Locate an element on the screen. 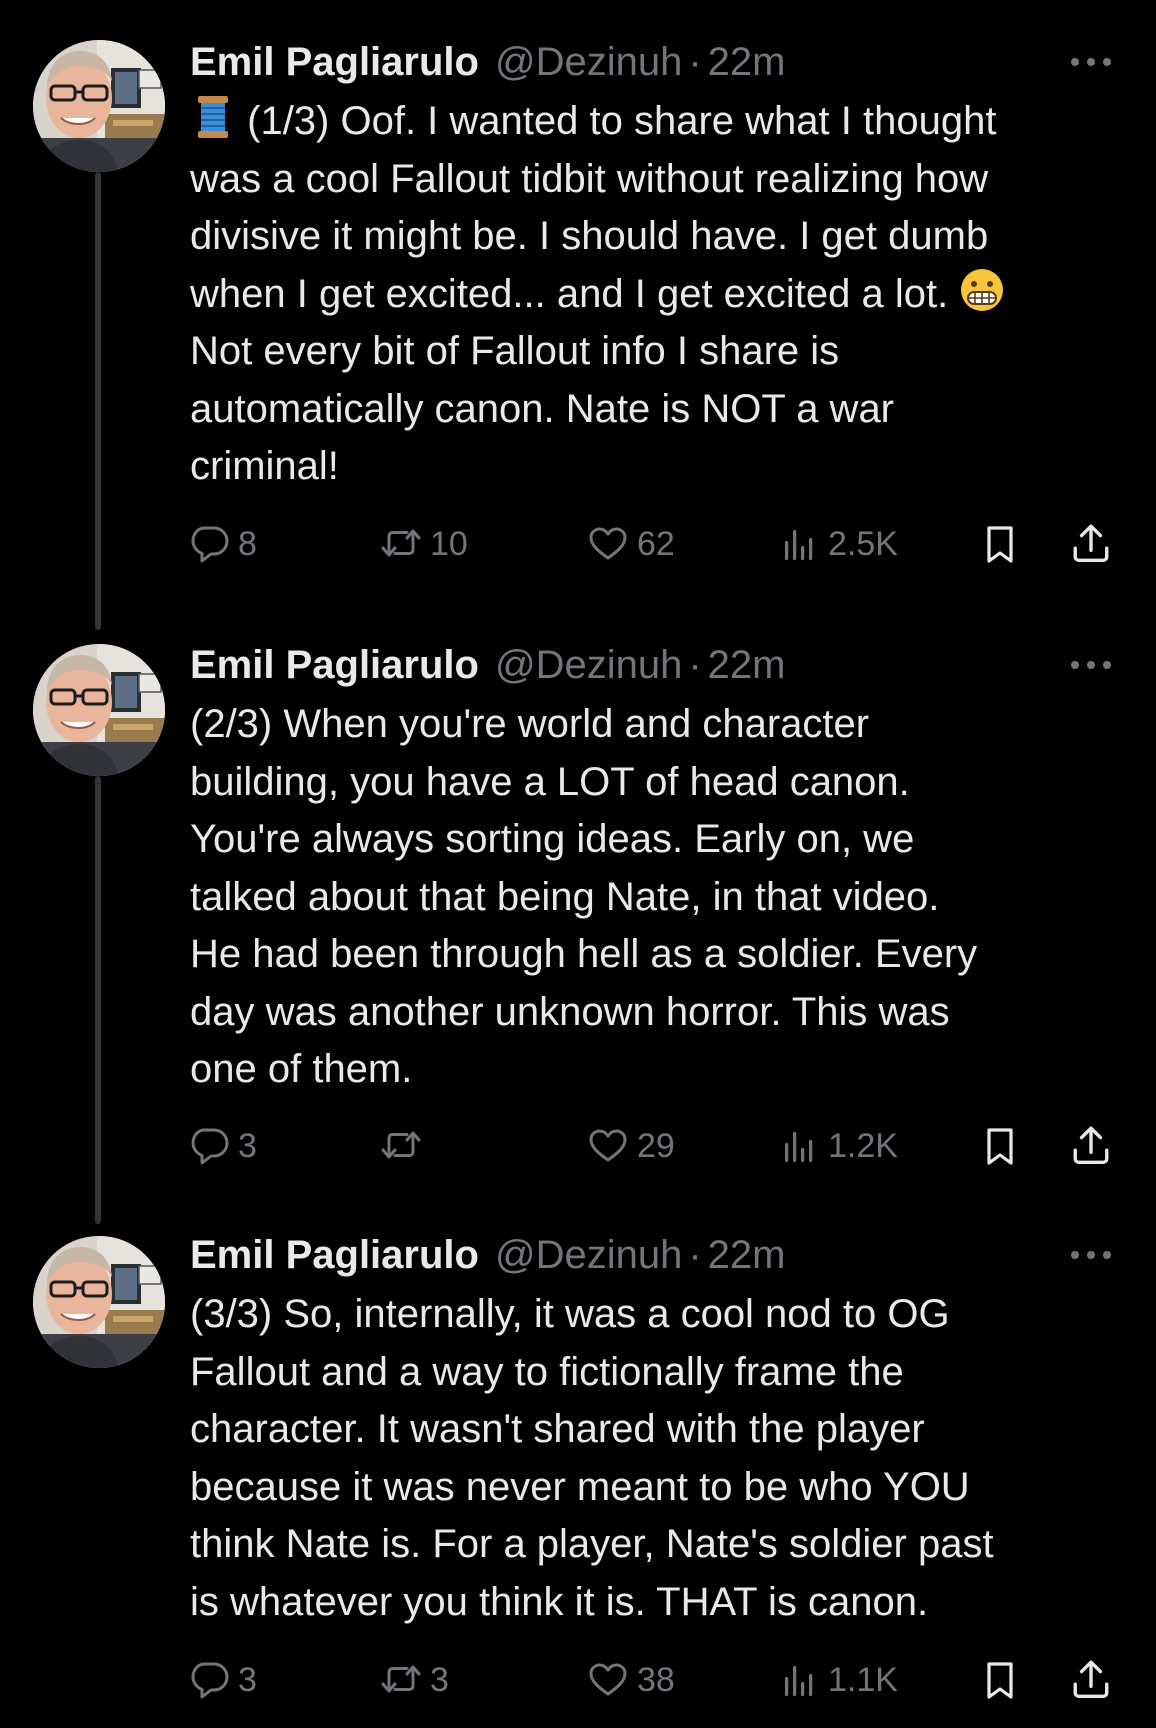 Image resolution: width=1156 pixels, height=1728 pixels. views-count: 1.2K is located at coordinates (863, 1145).